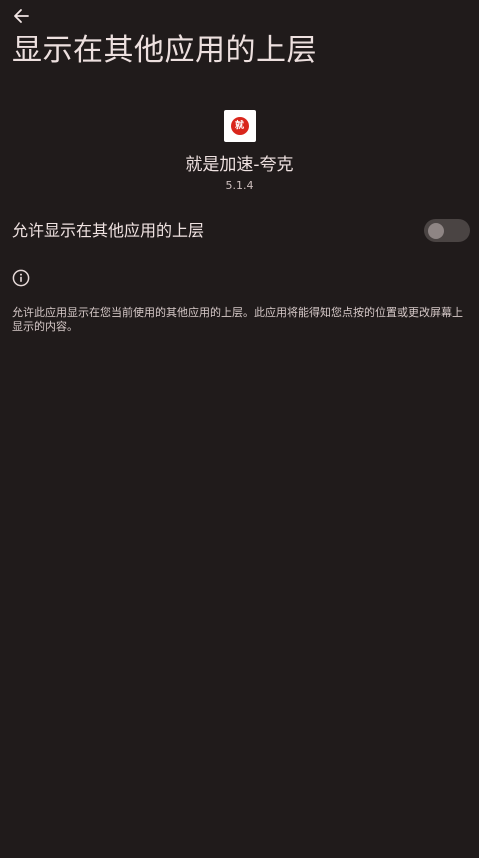  What do you see at coordinates (436, 230) in the screenshot?
I see `switch-thumb` at bounding box center [436, 230].